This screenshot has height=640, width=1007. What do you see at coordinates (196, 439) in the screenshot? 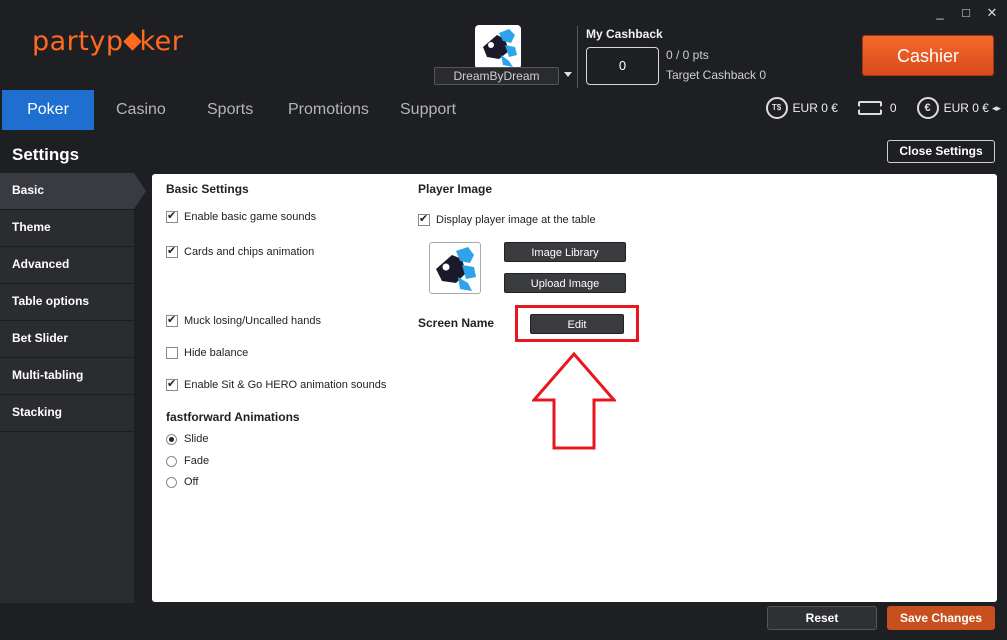
I see `radio-label: Slide` at bounding box center [196, 439].